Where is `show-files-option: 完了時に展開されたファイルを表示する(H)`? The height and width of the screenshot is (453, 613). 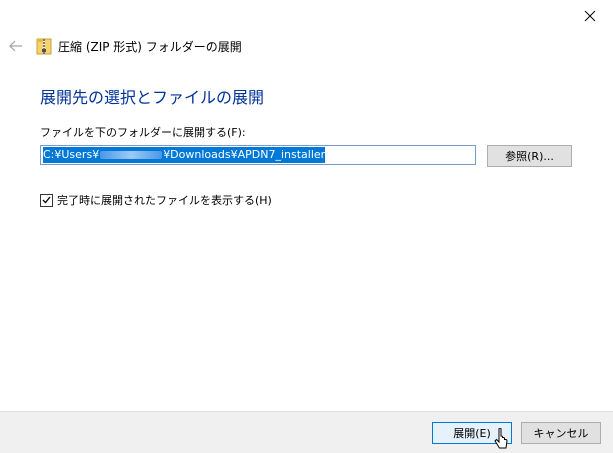
show-files-option: 完了時に展開されたファイルを表示する(H) is located at coordinates (156, 200).